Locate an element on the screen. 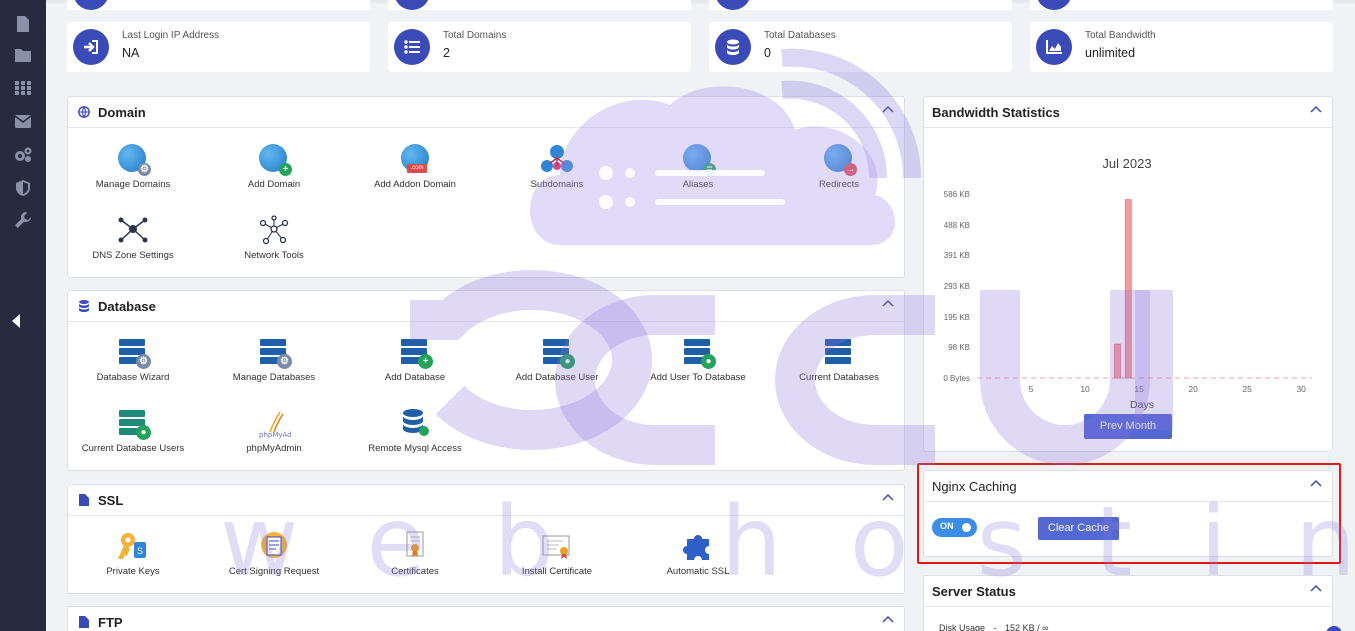  database-wizard-tool: ⚙ Database Wizard is located at coordinates (133, 360).